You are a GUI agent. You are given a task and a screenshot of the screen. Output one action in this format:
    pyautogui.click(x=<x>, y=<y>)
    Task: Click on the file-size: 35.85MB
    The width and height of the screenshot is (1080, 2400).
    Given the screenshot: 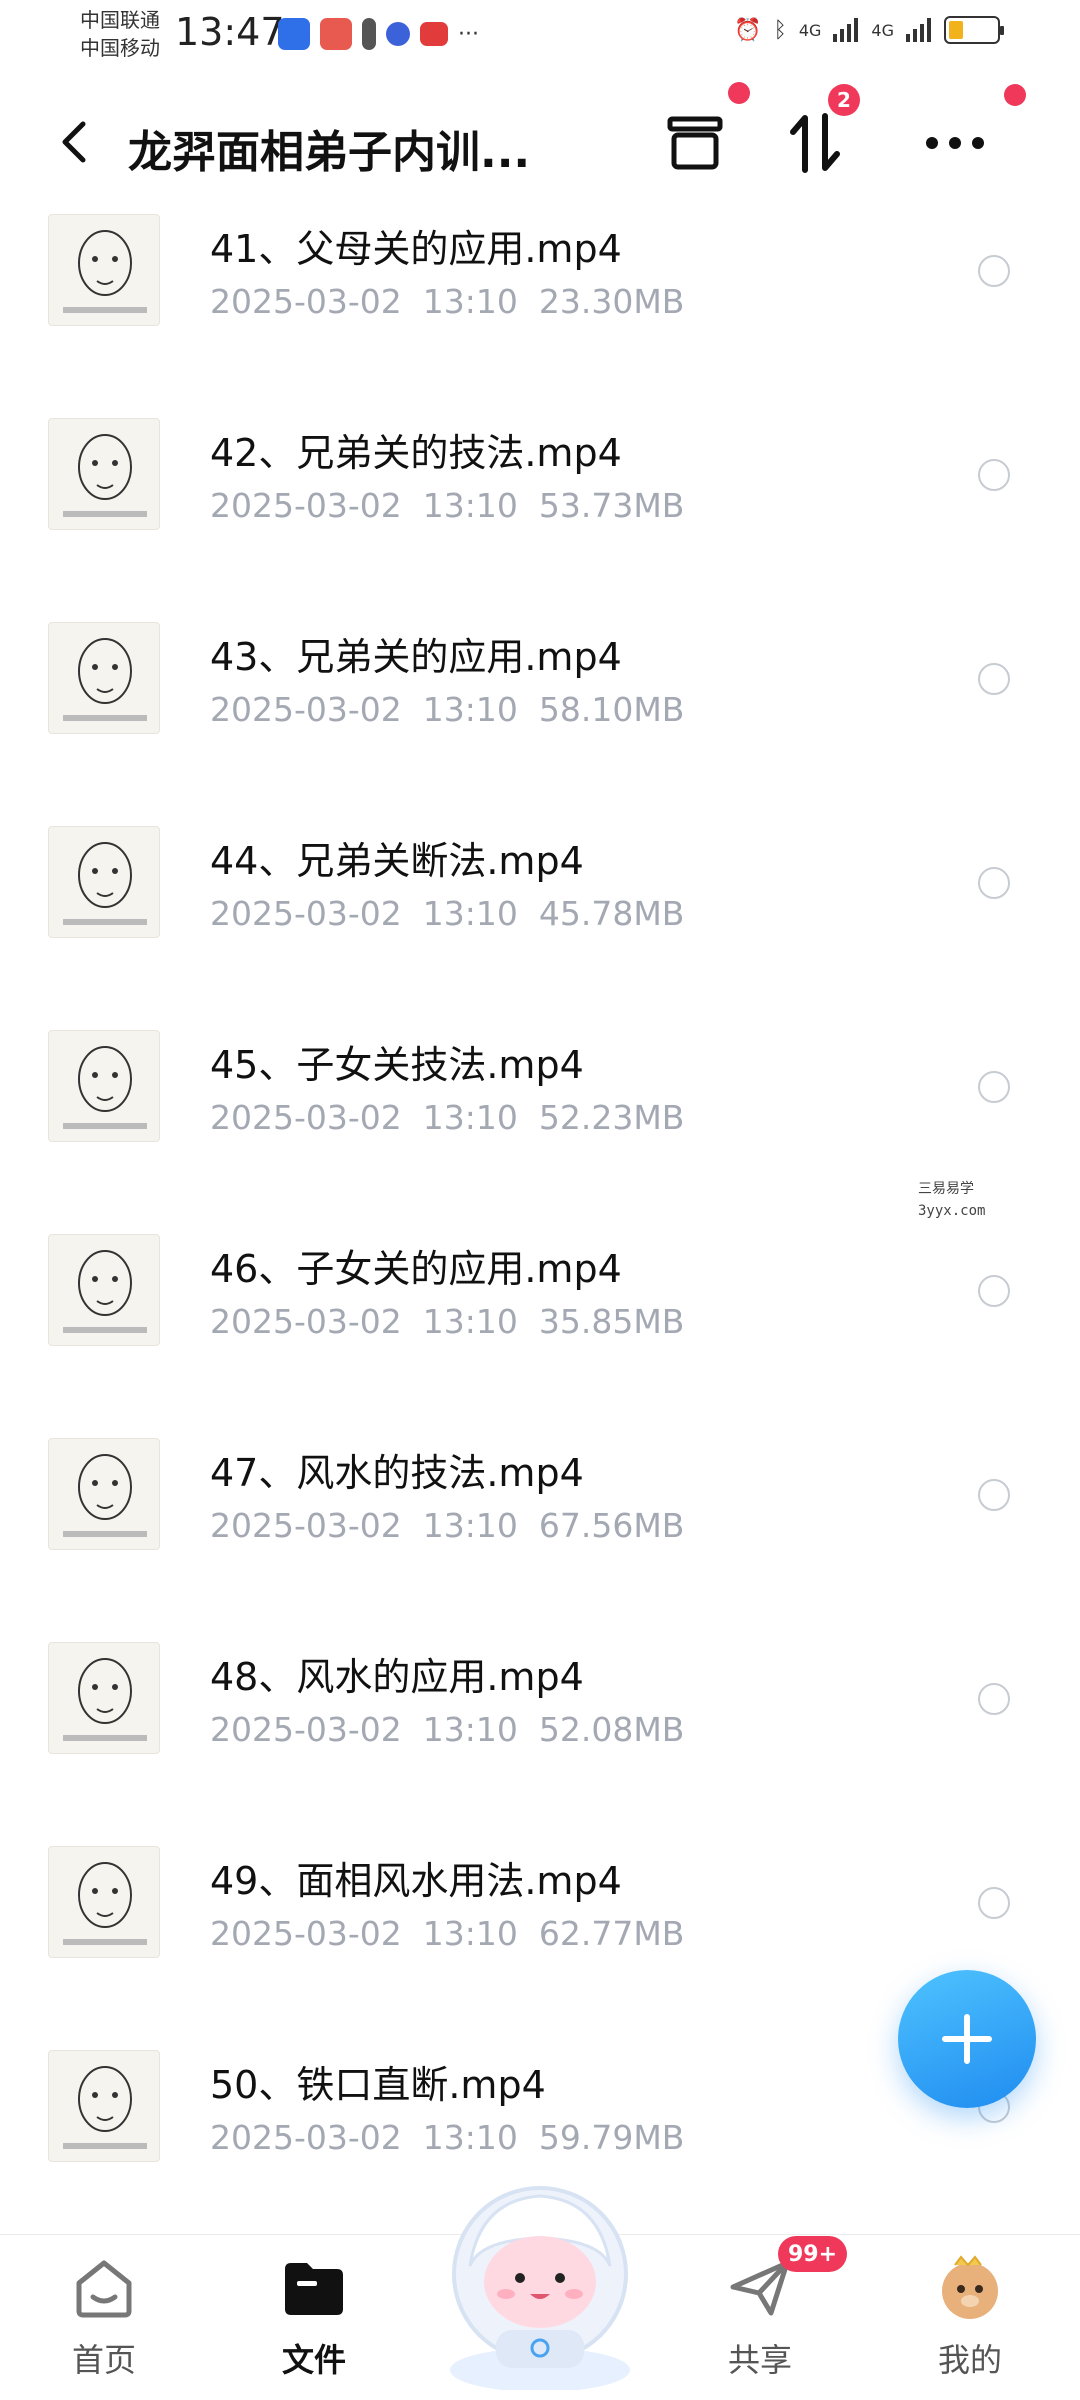 What is the action you would take?
    pyautogui.click(x=611, y=1321)
    